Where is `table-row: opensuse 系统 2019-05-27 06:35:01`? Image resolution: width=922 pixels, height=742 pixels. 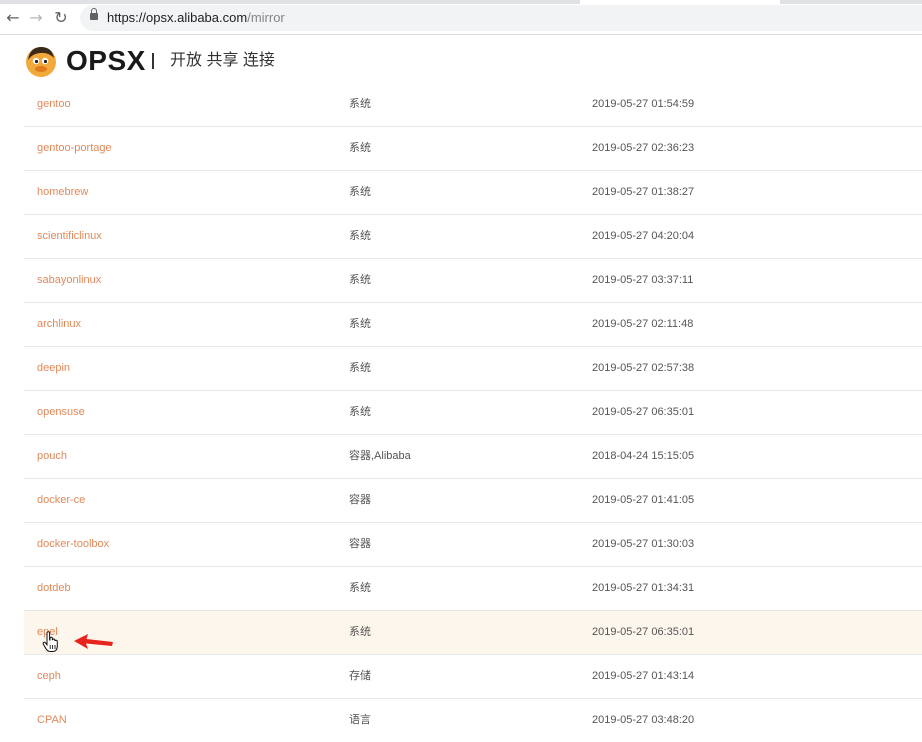
table-row: opensuse 系统 2019-05-27 06:35:01 is located at coordinates (473, 413).